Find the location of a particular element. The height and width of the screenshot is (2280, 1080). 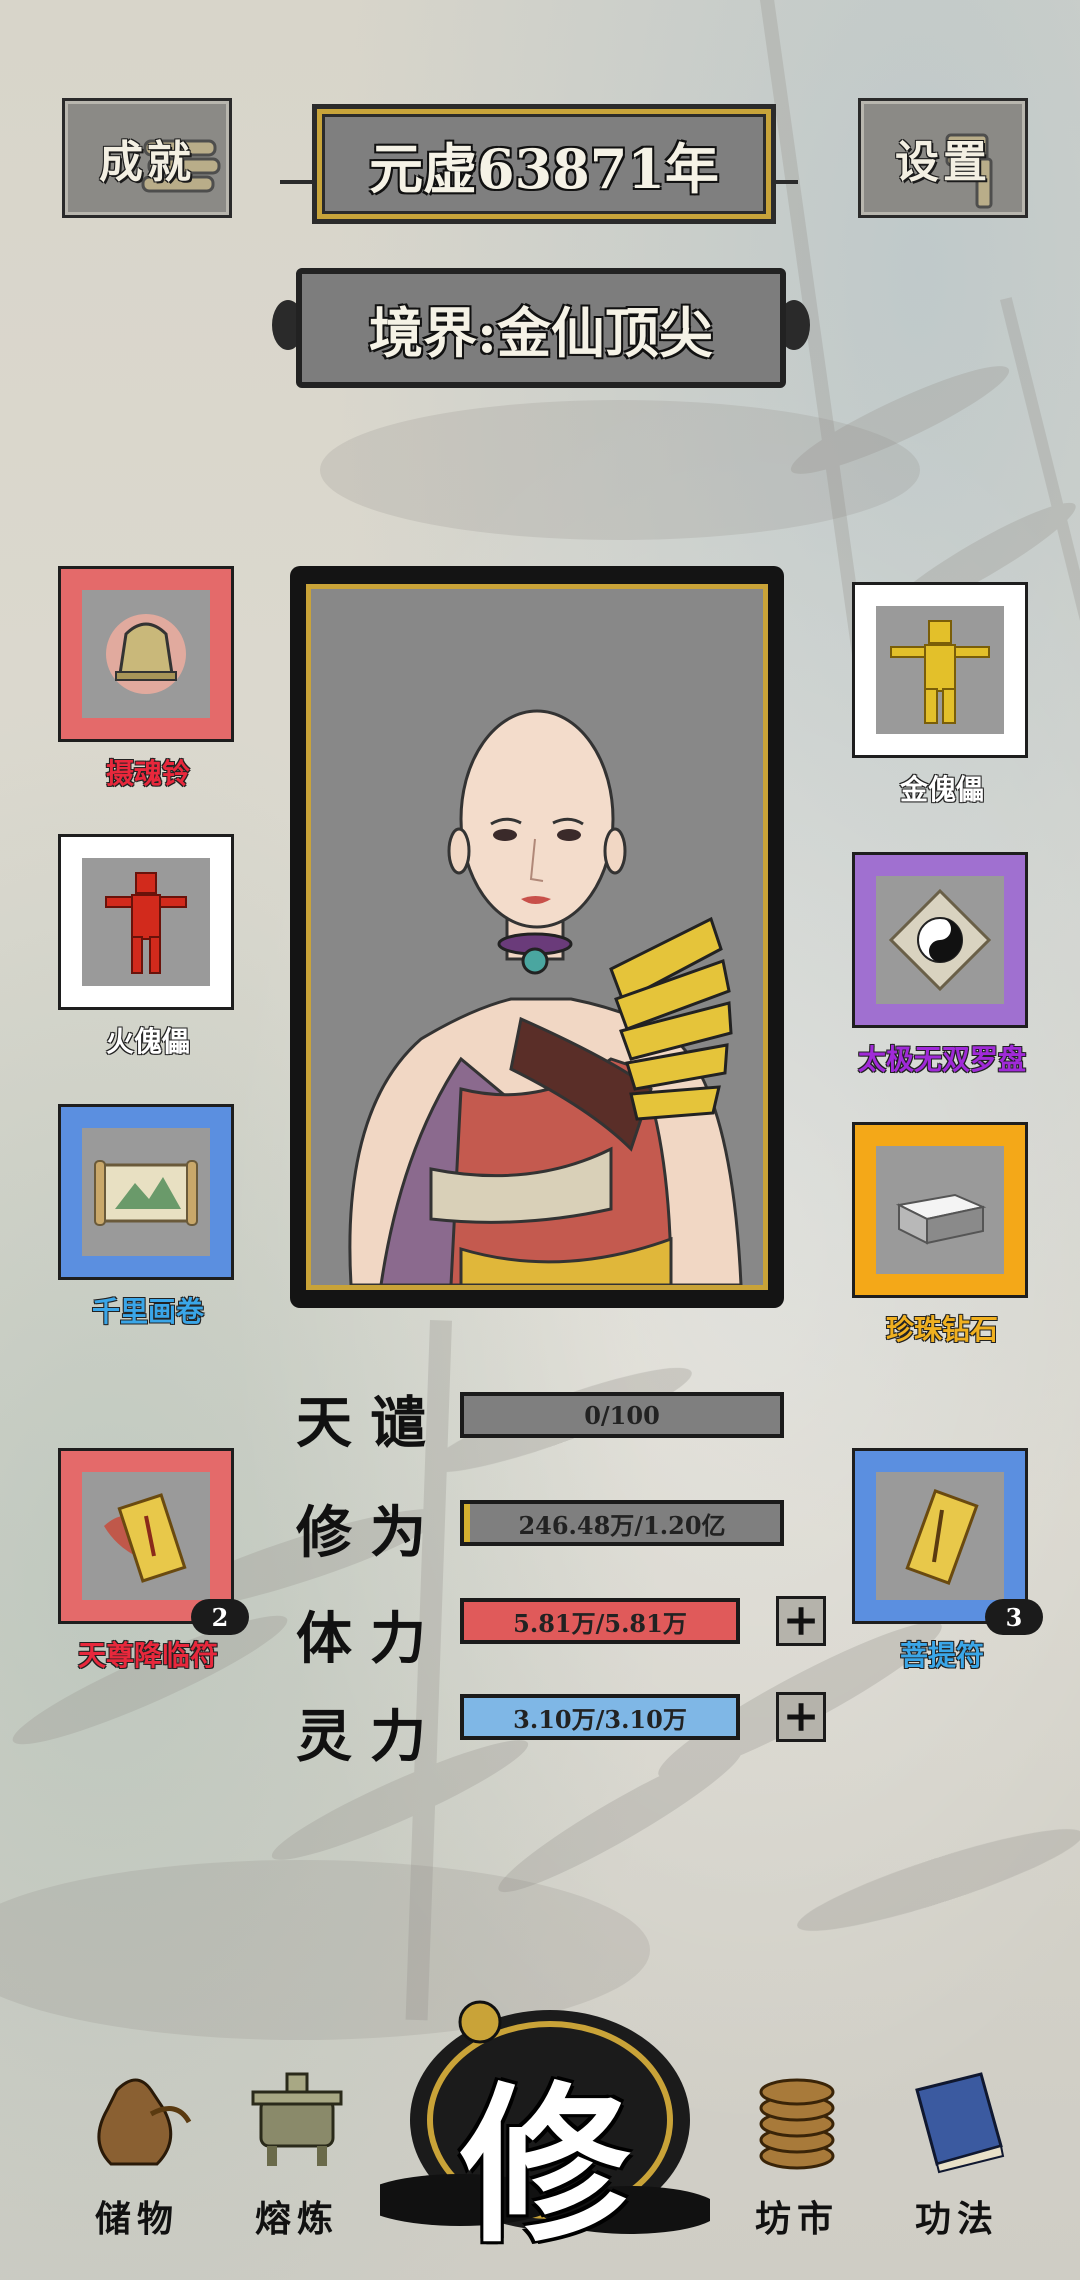

compass-icon is located at coordinates (940, 940).